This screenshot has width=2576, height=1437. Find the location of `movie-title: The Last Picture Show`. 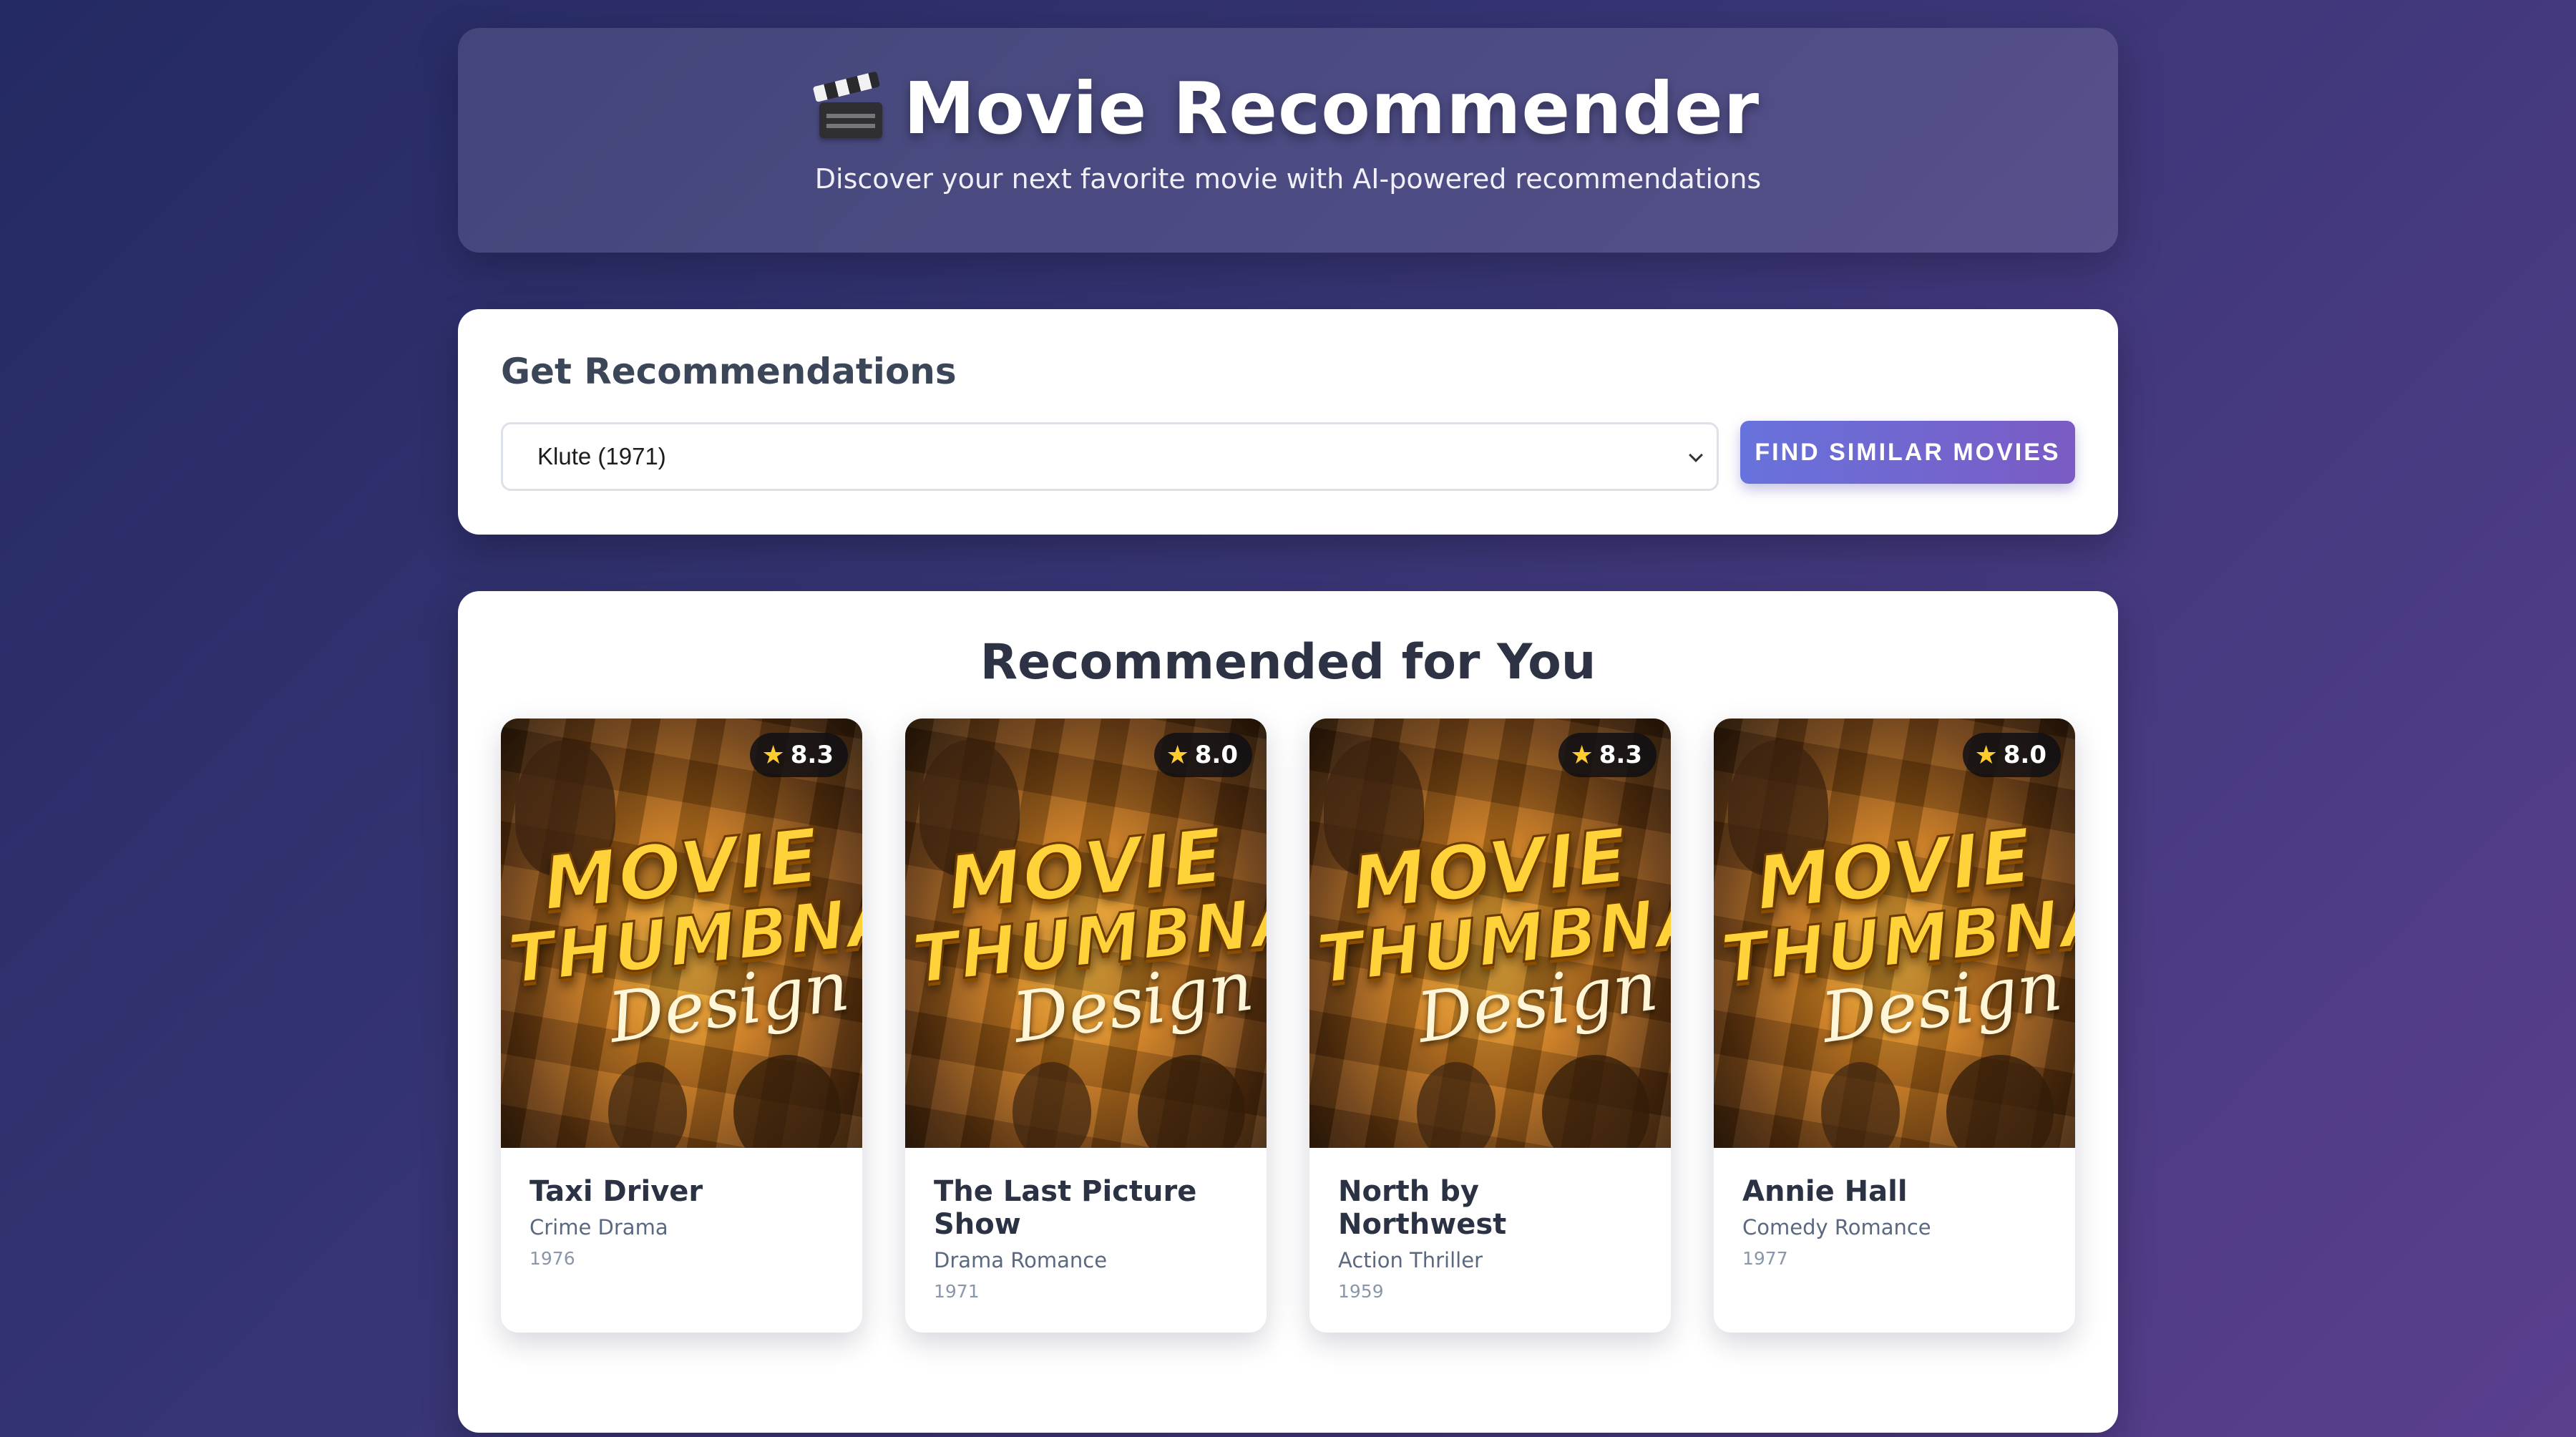

movie-title: The Last Picture Show is located at coordinates (1065, 1208).